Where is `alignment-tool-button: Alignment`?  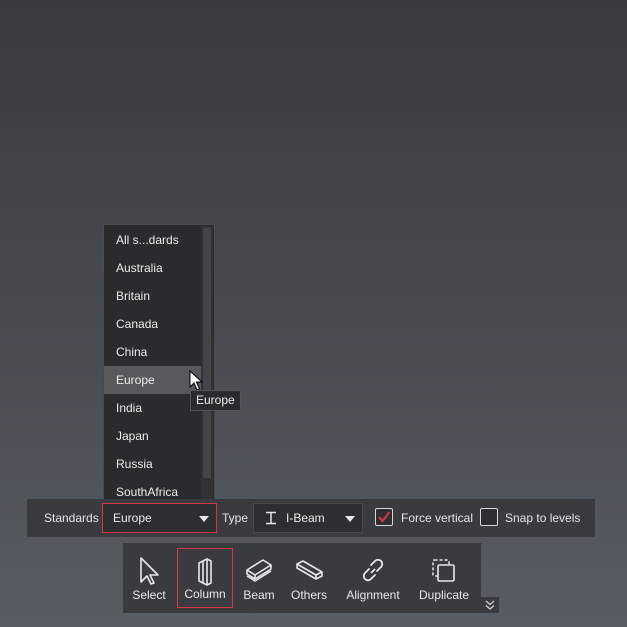 alignment-tool-button: Alignment is located at coordinates (373, 578).